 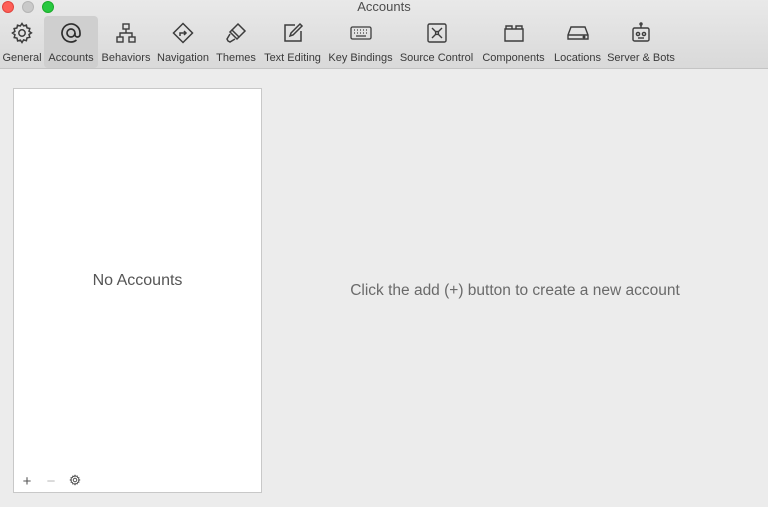 I want to click on tab-label: Navigation, so click(x=183, y=58).